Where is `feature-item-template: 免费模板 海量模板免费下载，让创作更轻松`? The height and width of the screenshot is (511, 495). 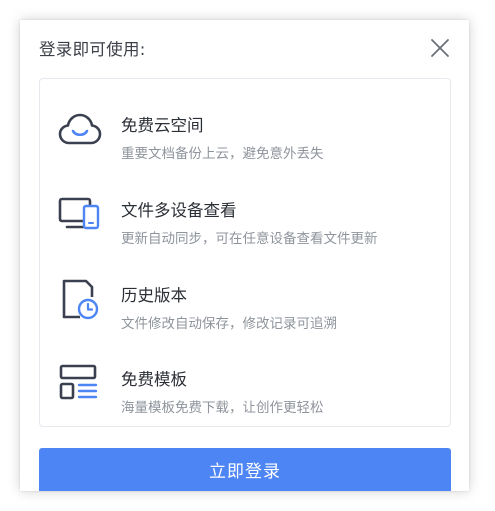
feature-item-template: 免费模板 海量模板免费下载，让创作更轻松 is located at coordinates (245, 385).